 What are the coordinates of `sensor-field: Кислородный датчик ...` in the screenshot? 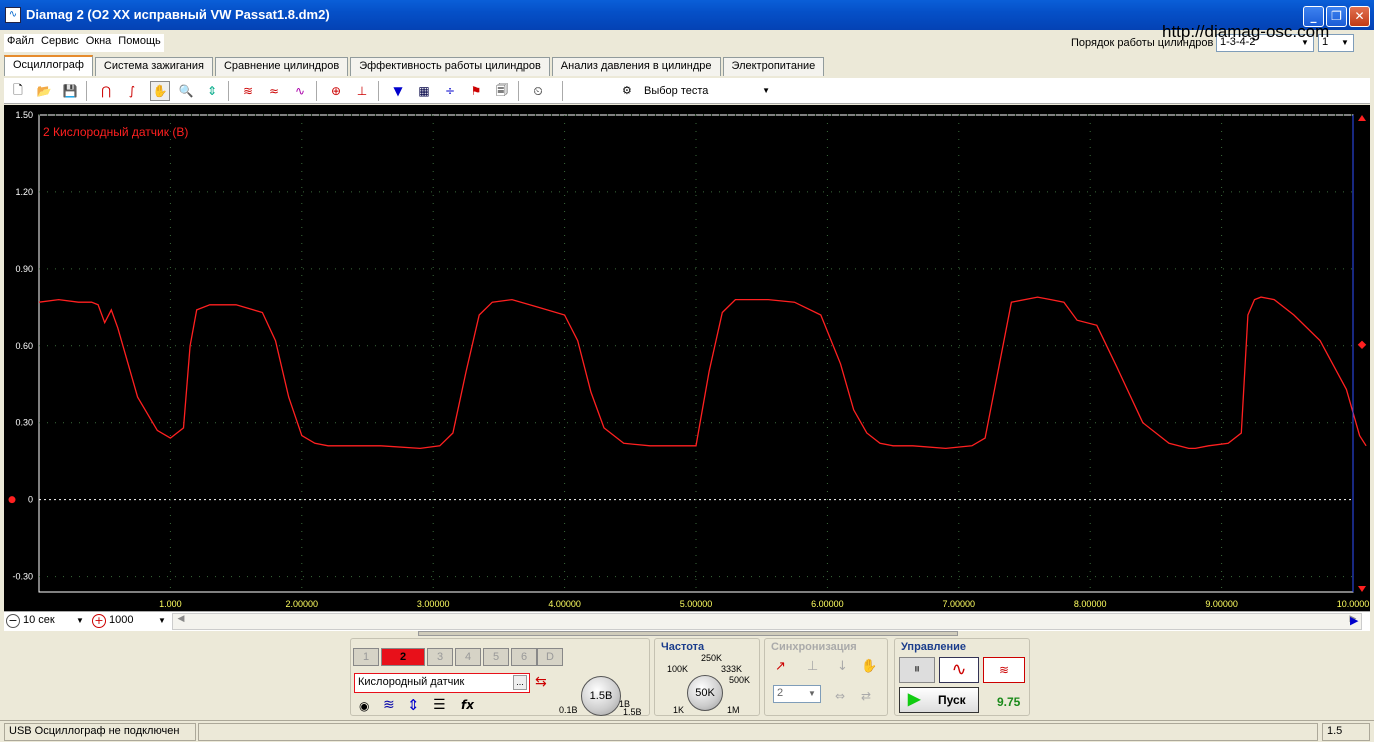 It's located at (442, 683).